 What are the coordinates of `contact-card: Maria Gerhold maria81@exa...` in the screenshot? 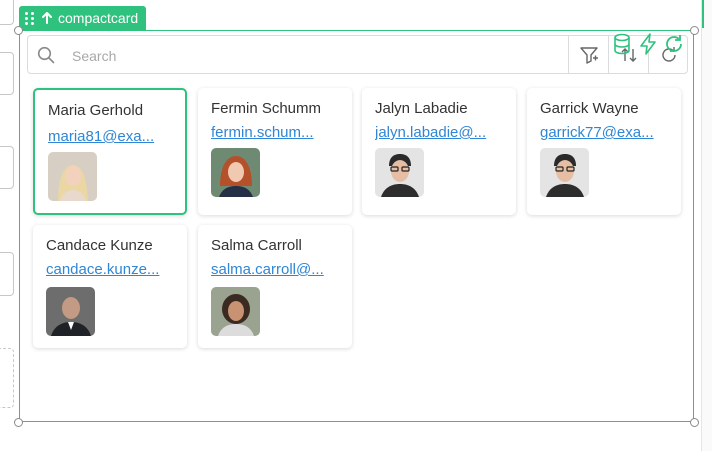 It's located at (110, 151).